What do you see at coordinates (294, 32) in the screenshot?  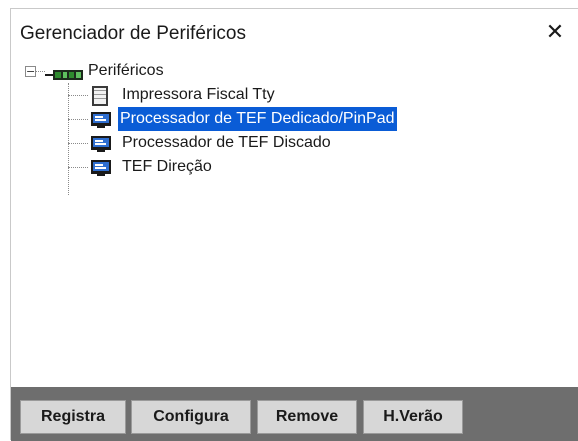 I see `title-bar: Gerenciador de Periféricos ✕` at bounding box center [294, 32].